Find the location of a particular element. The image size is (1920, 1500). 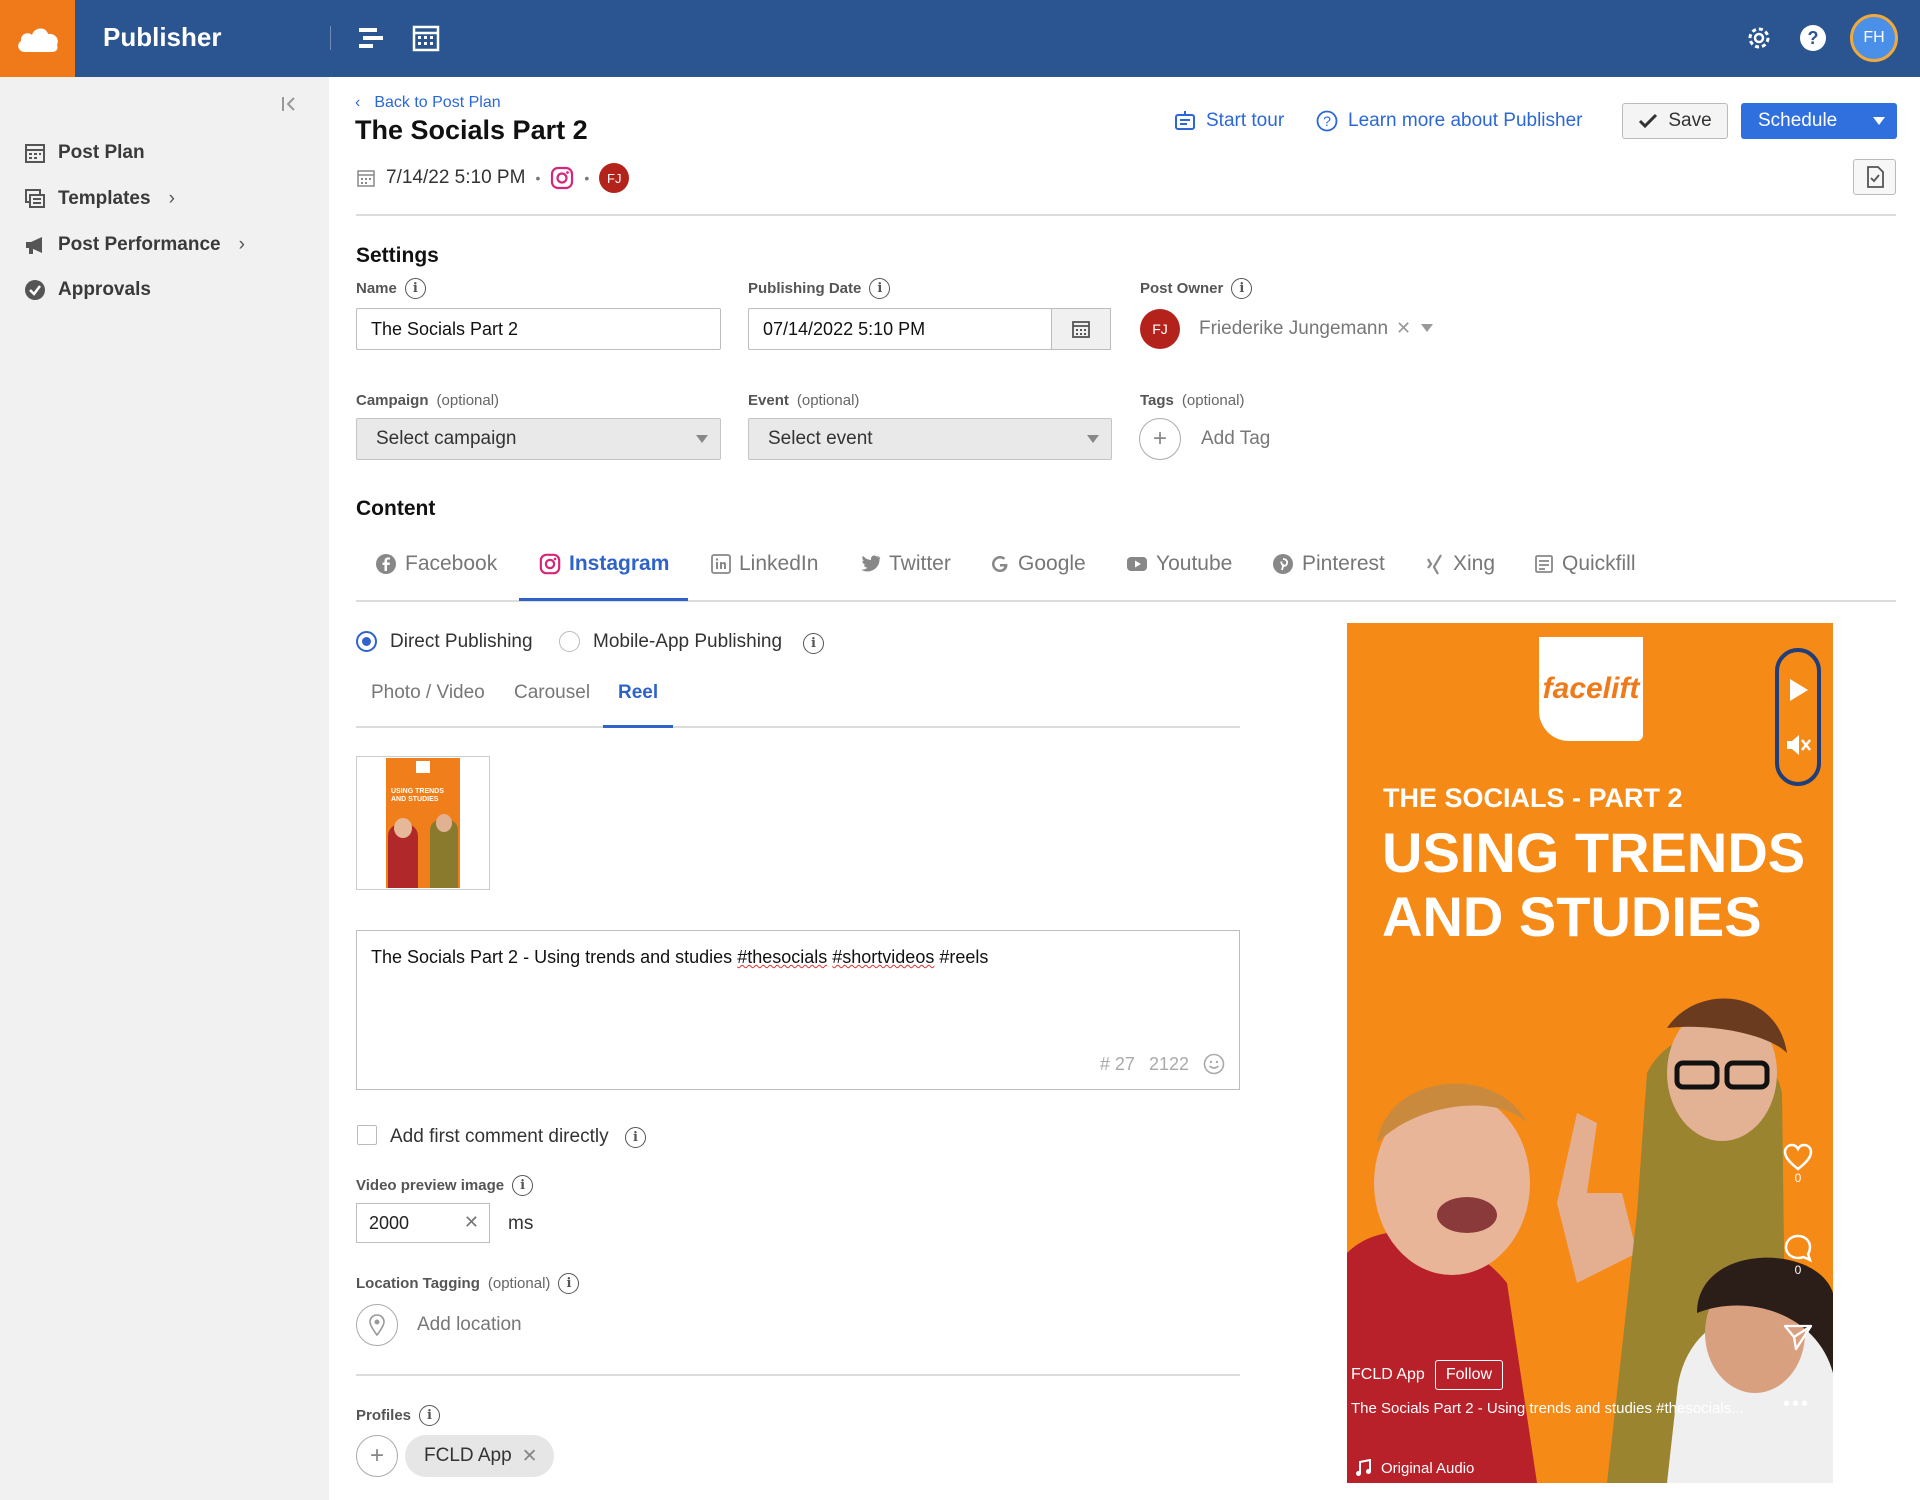

date-picker-button is located at coordinates (1081, 329).